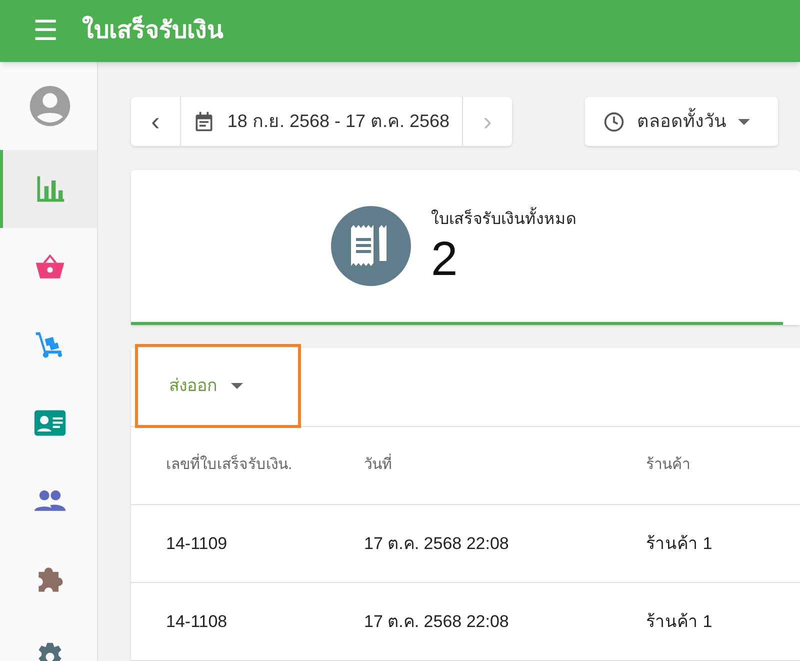  What do you see at coordinates (505, 465) in the screenshot?
I see `column-header: วันที่` at bounding box center [505, 465].